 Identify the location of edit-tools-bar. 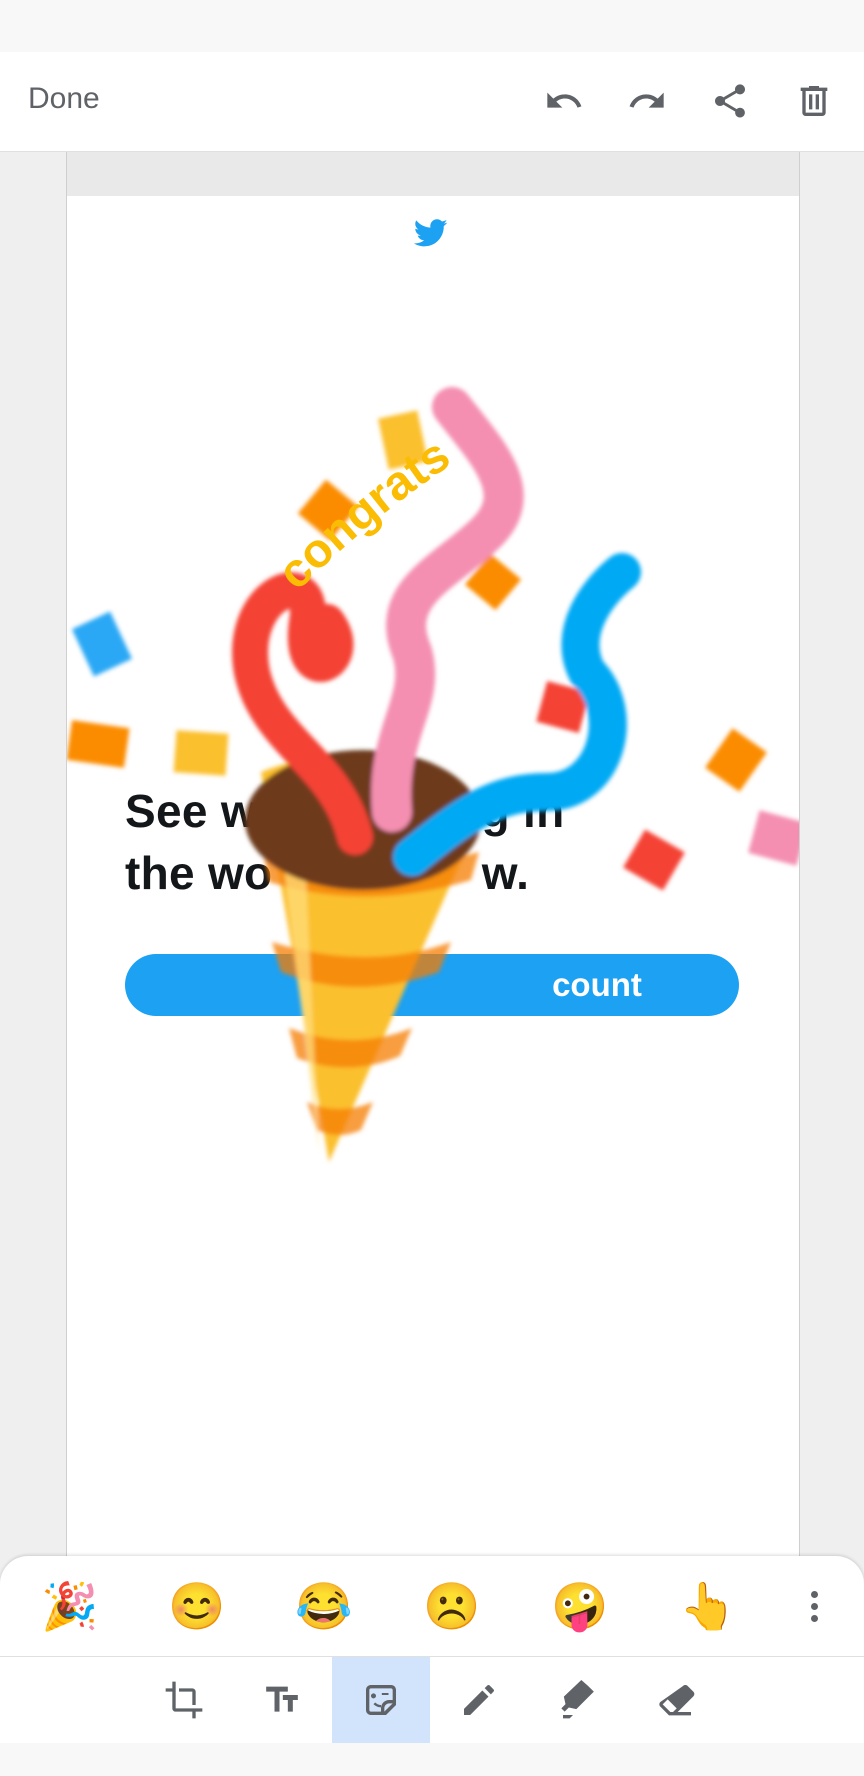
(432, 1700).